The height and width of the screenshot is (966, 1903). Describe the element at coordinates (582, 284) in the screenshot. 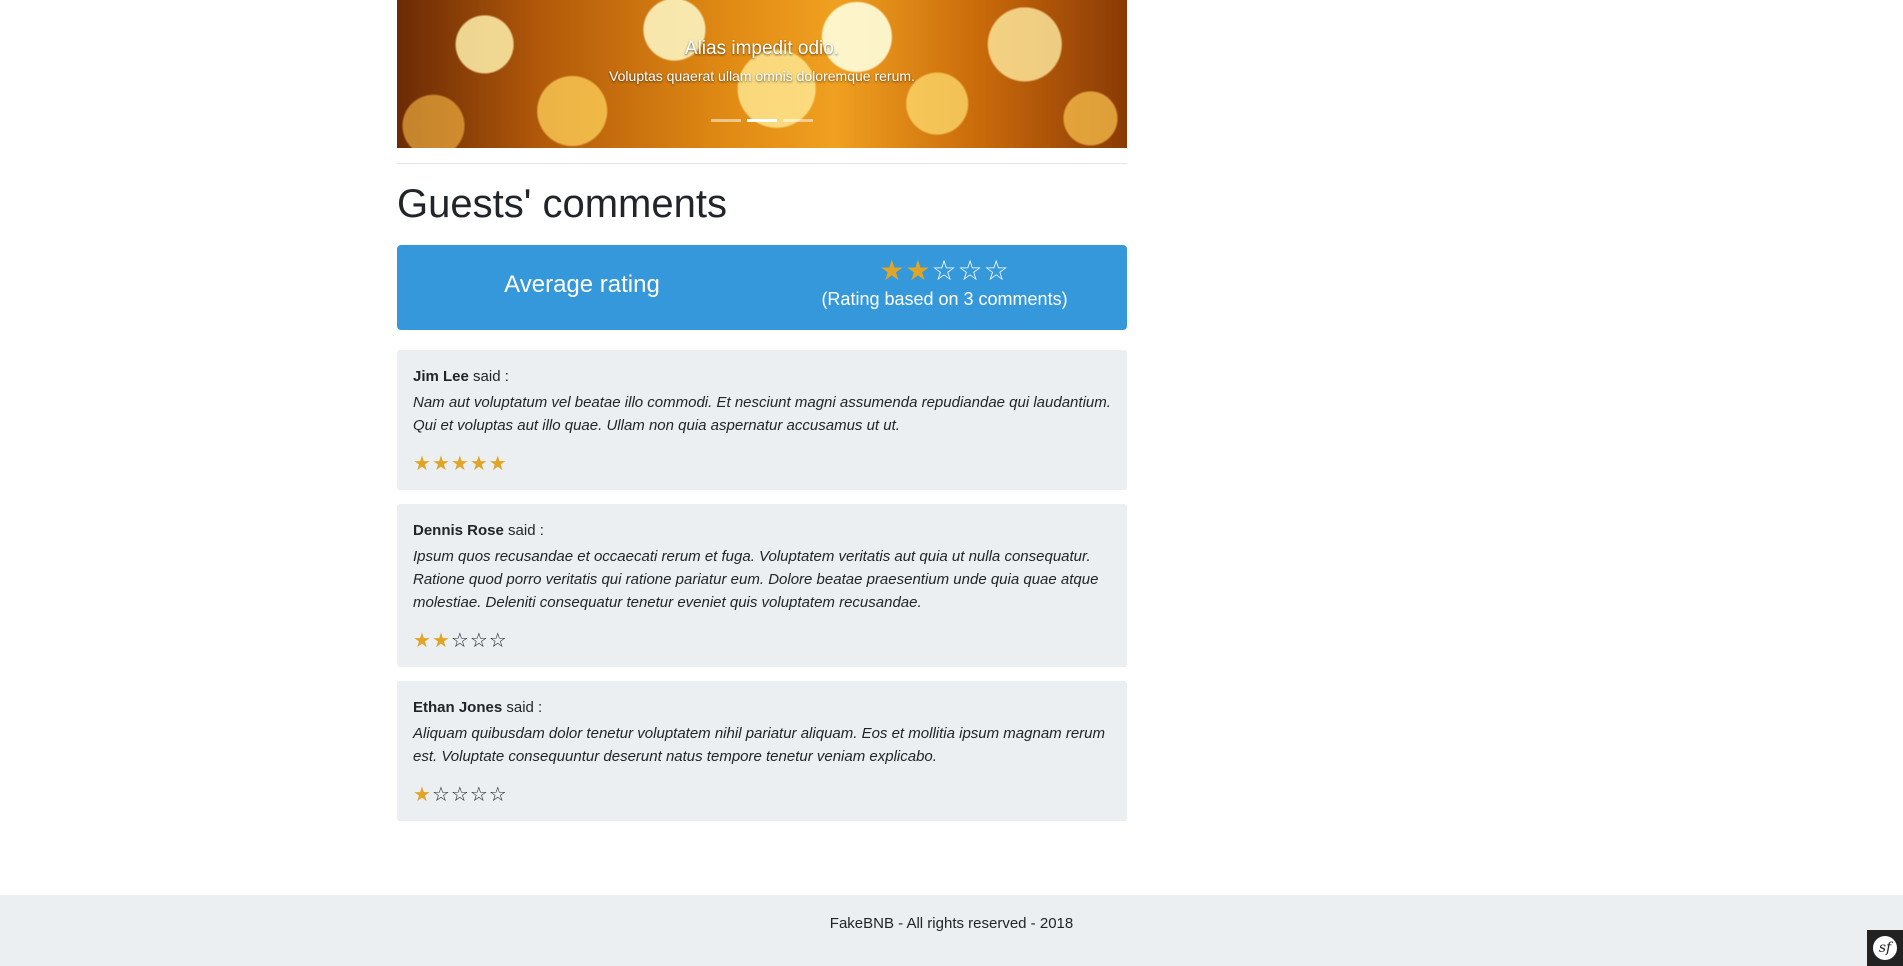

I see `average-rating-label: Average rating` at that location.